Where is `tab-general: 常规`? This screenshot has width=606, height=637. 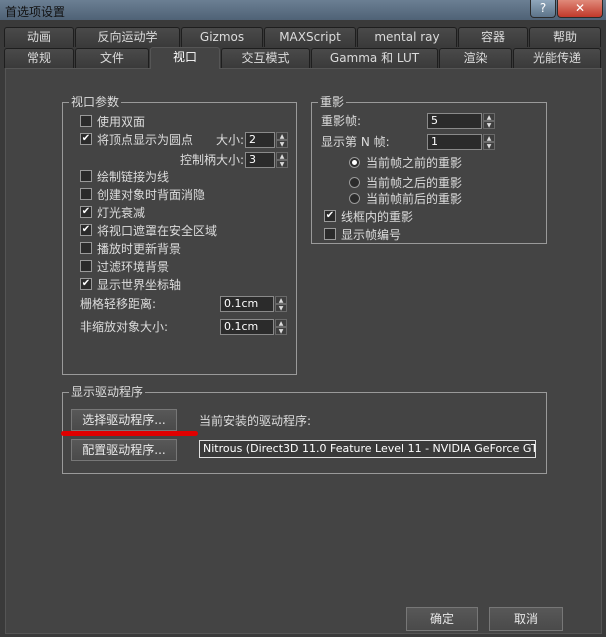 tab-general: 常规 is located at coordinates (39, 58).